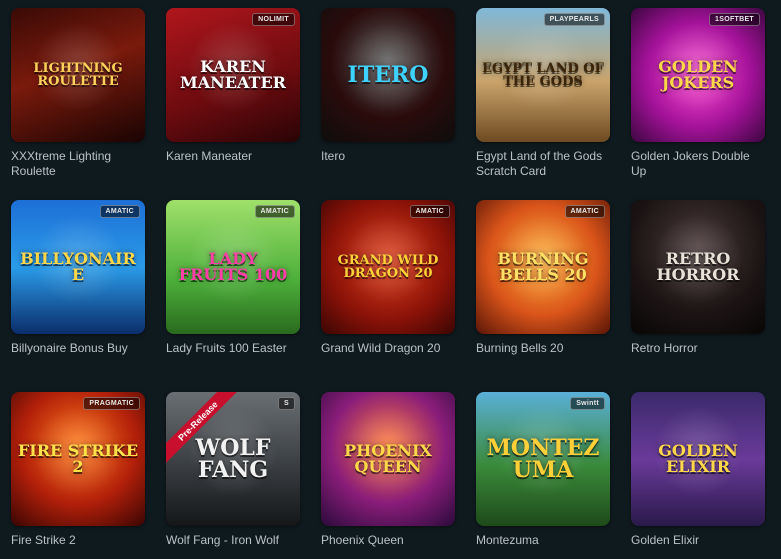 The width and height of the screenshot is (781, 559). I want to click on provider-badge: 1SOFTBET, so click(734, 19).